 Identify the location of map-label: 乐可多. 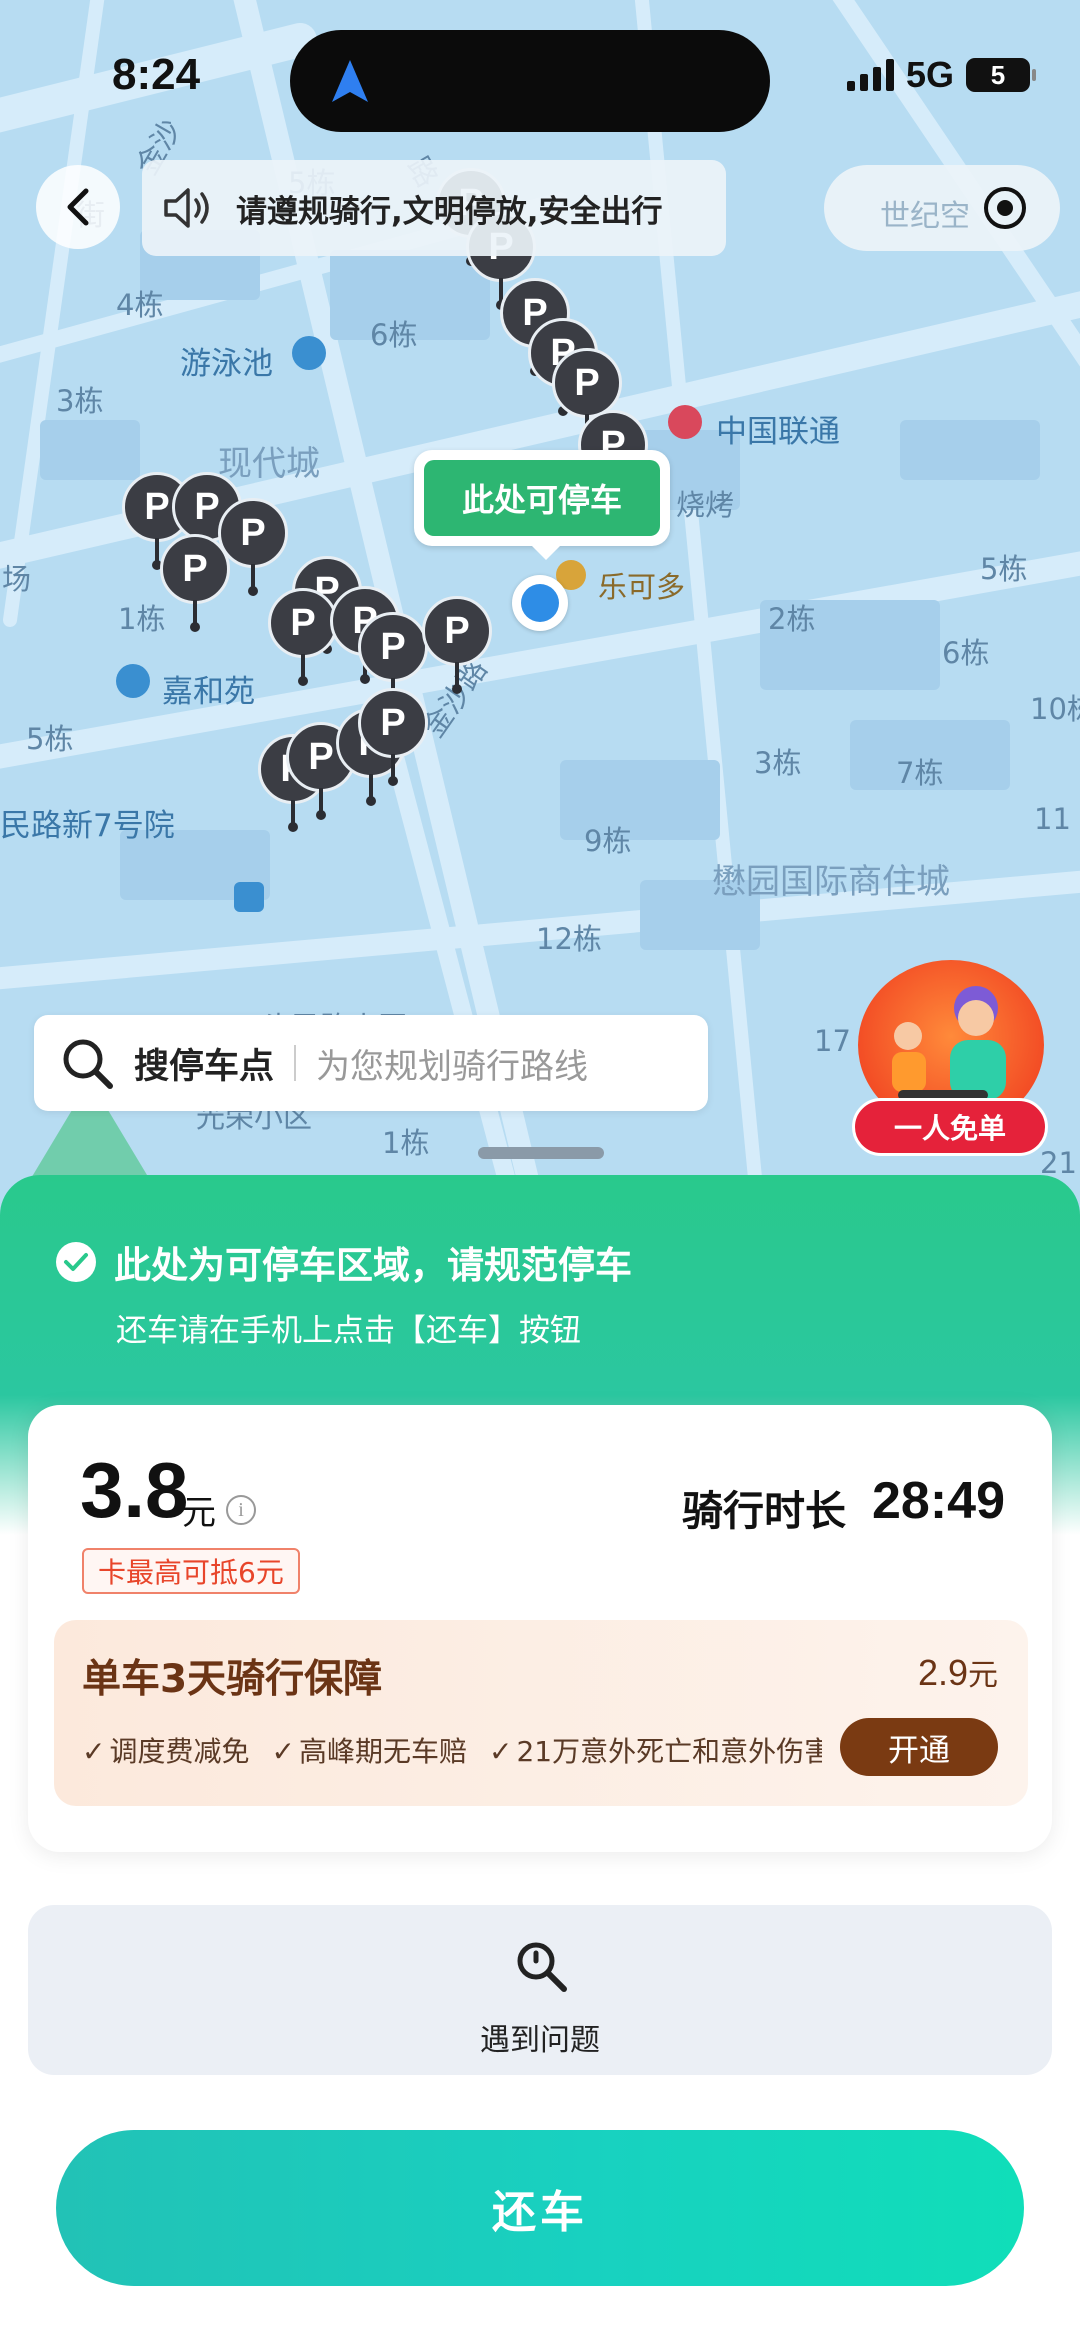
(642, 587).